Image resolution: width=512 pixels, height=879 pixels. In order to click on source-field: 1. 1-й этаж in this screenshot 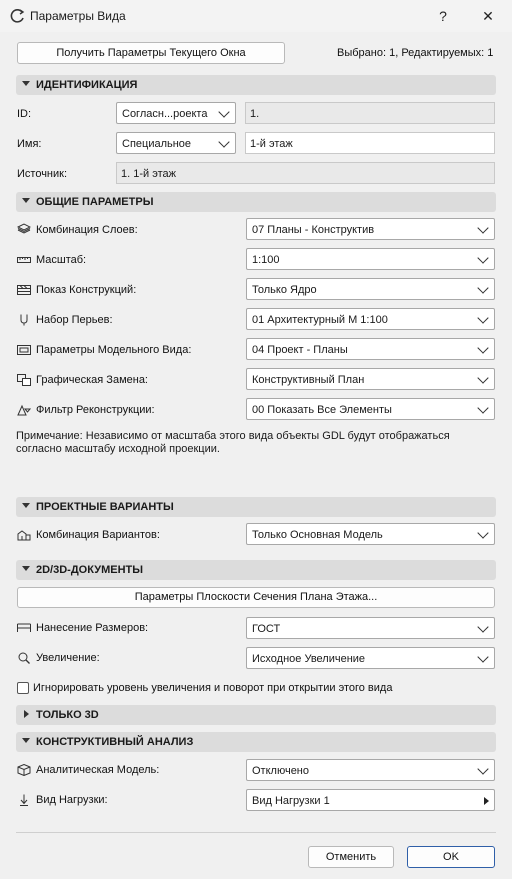, I will do `click(305, 173)`.